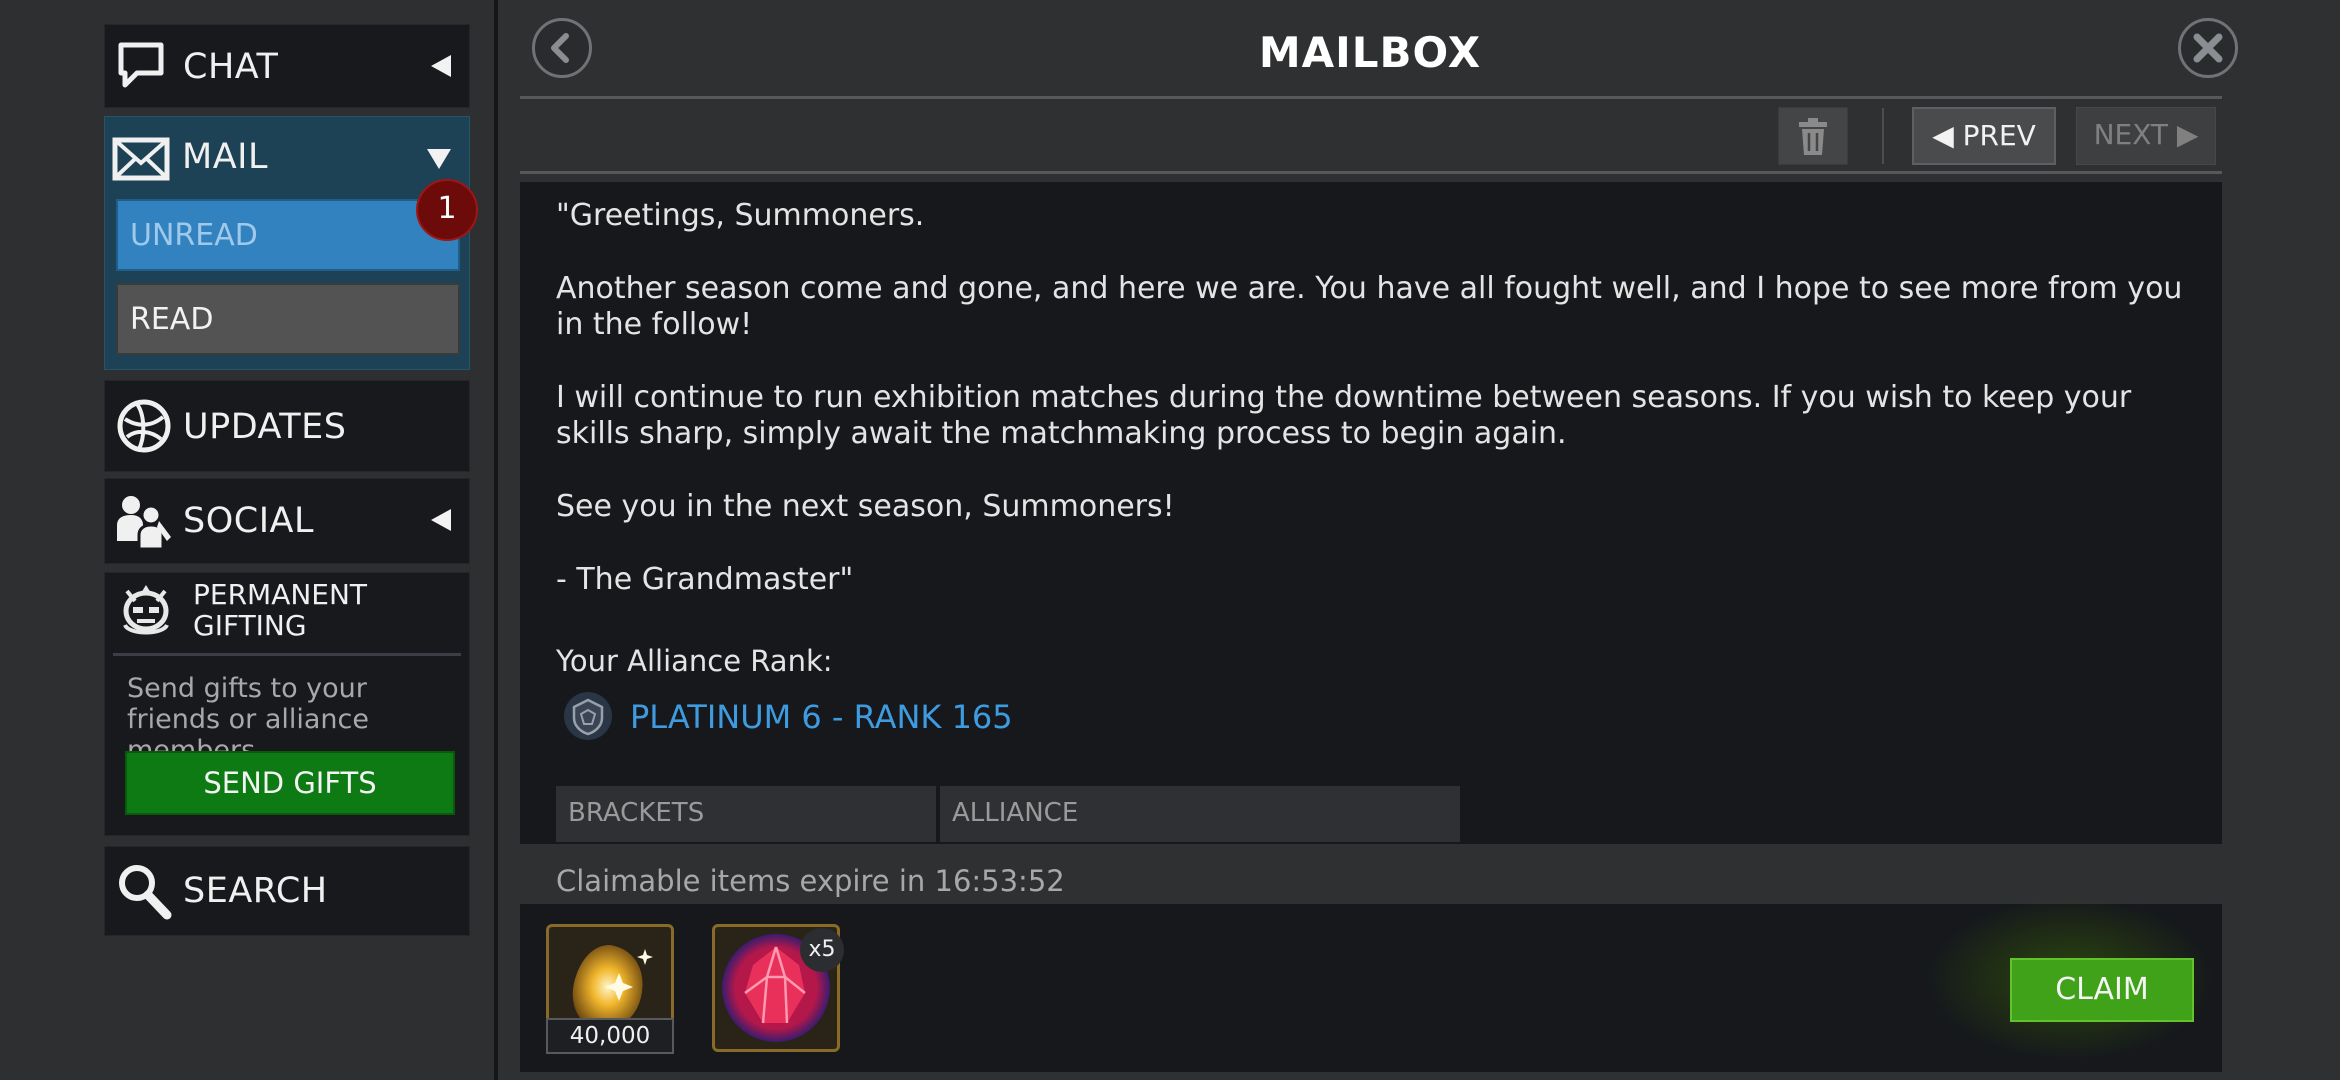 This screenshot has height=1080, width=2340. What do you see at coordinates (280, 610) in the screenshot?
I see `gifting-title: PERMANENT GIFTING` at bounding box center [280, 610].